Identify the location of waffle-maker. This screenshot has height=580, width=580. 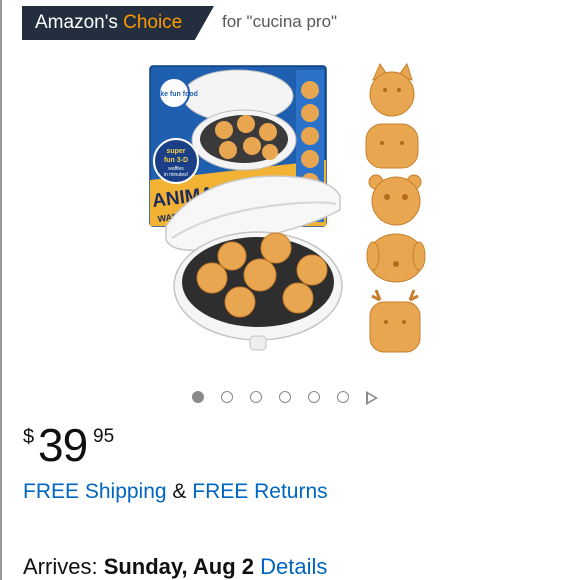
(254, 263).